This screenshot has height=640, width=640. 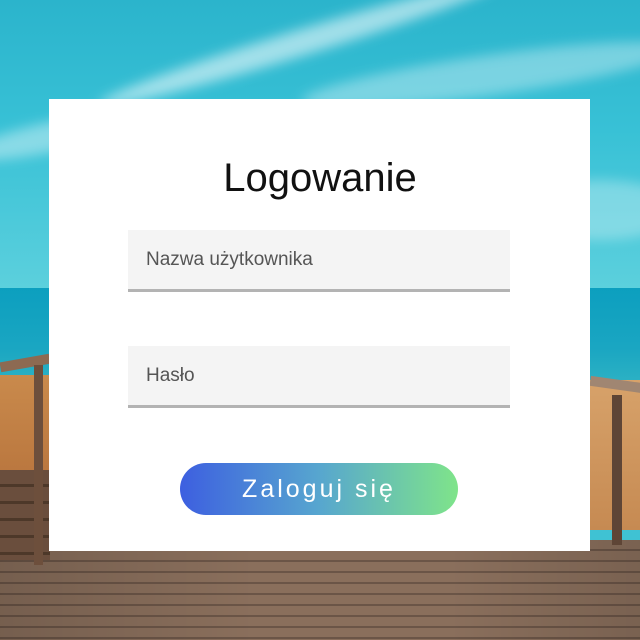 I want to click on username-input, so click(x=319, y=261).